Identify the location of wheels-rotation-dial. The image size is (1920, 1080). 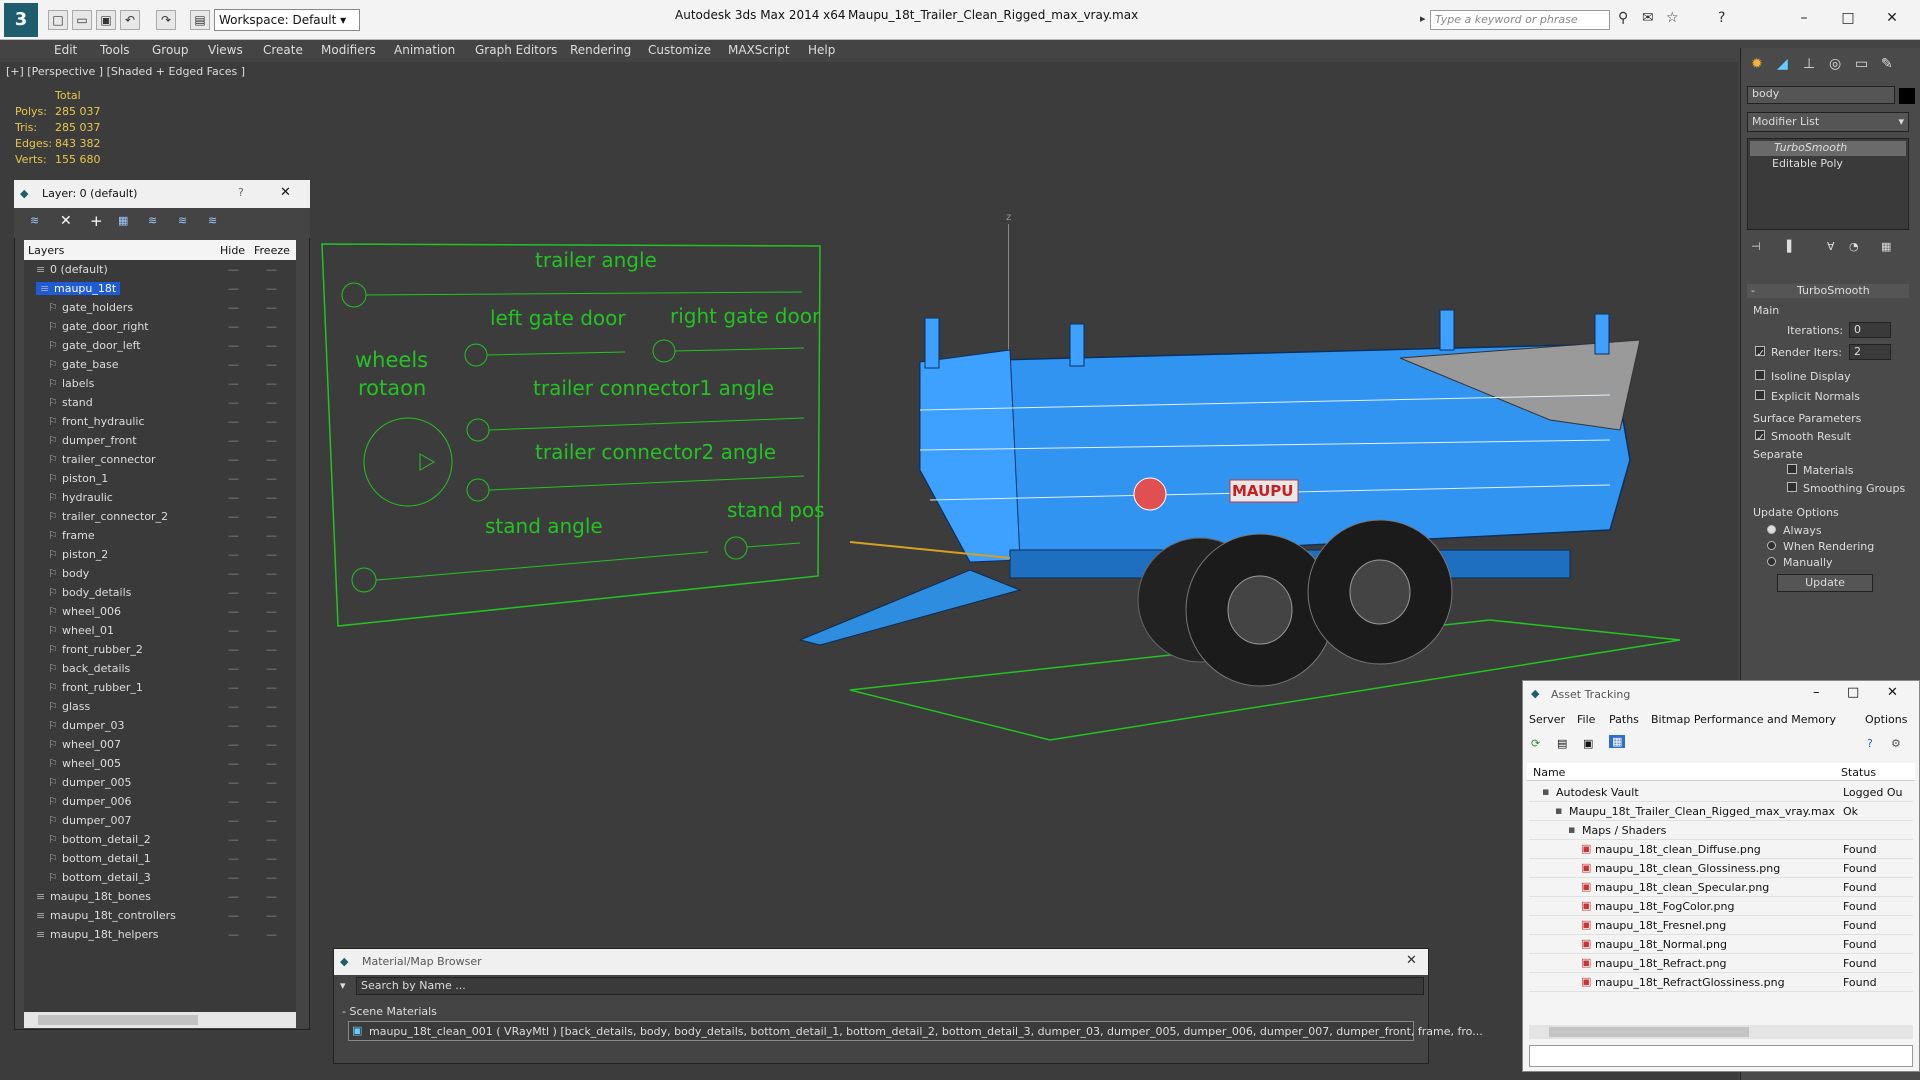
(408, 462).